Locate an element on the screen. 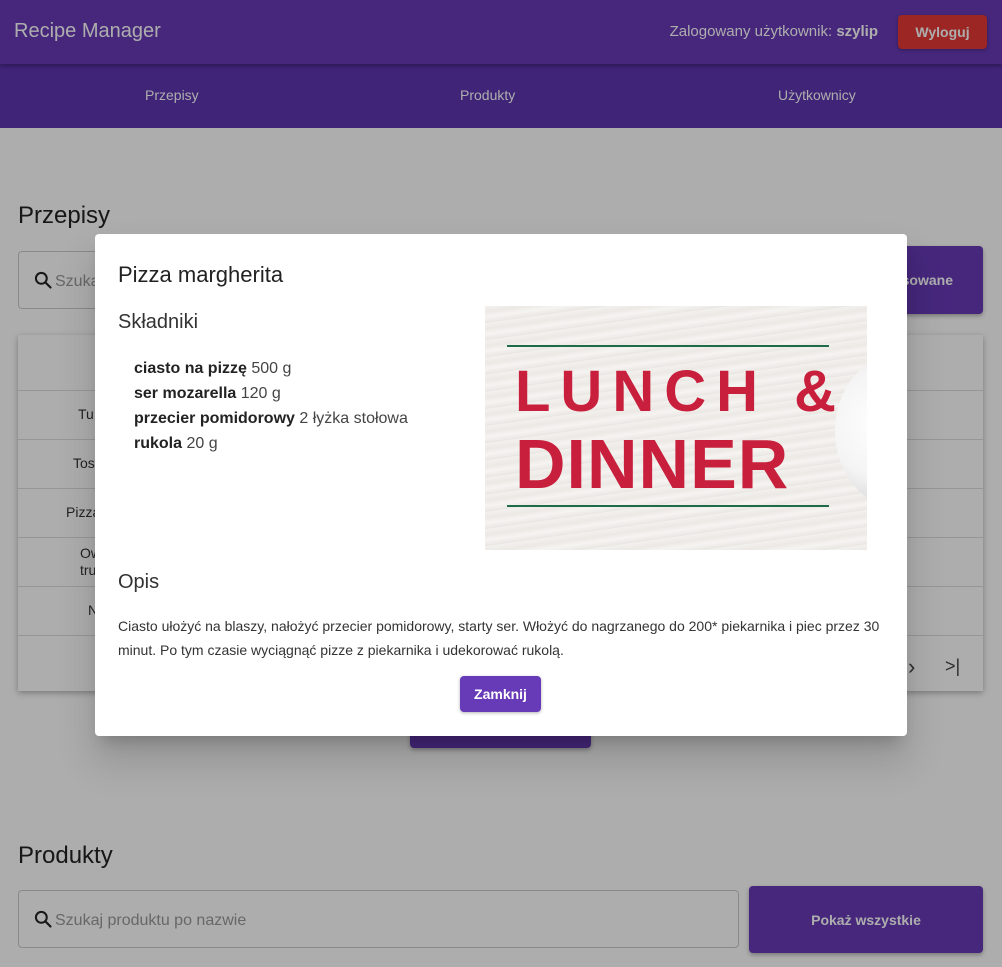  ingredient-name: ciasto na pizzę is located at coordinates (190, 368).